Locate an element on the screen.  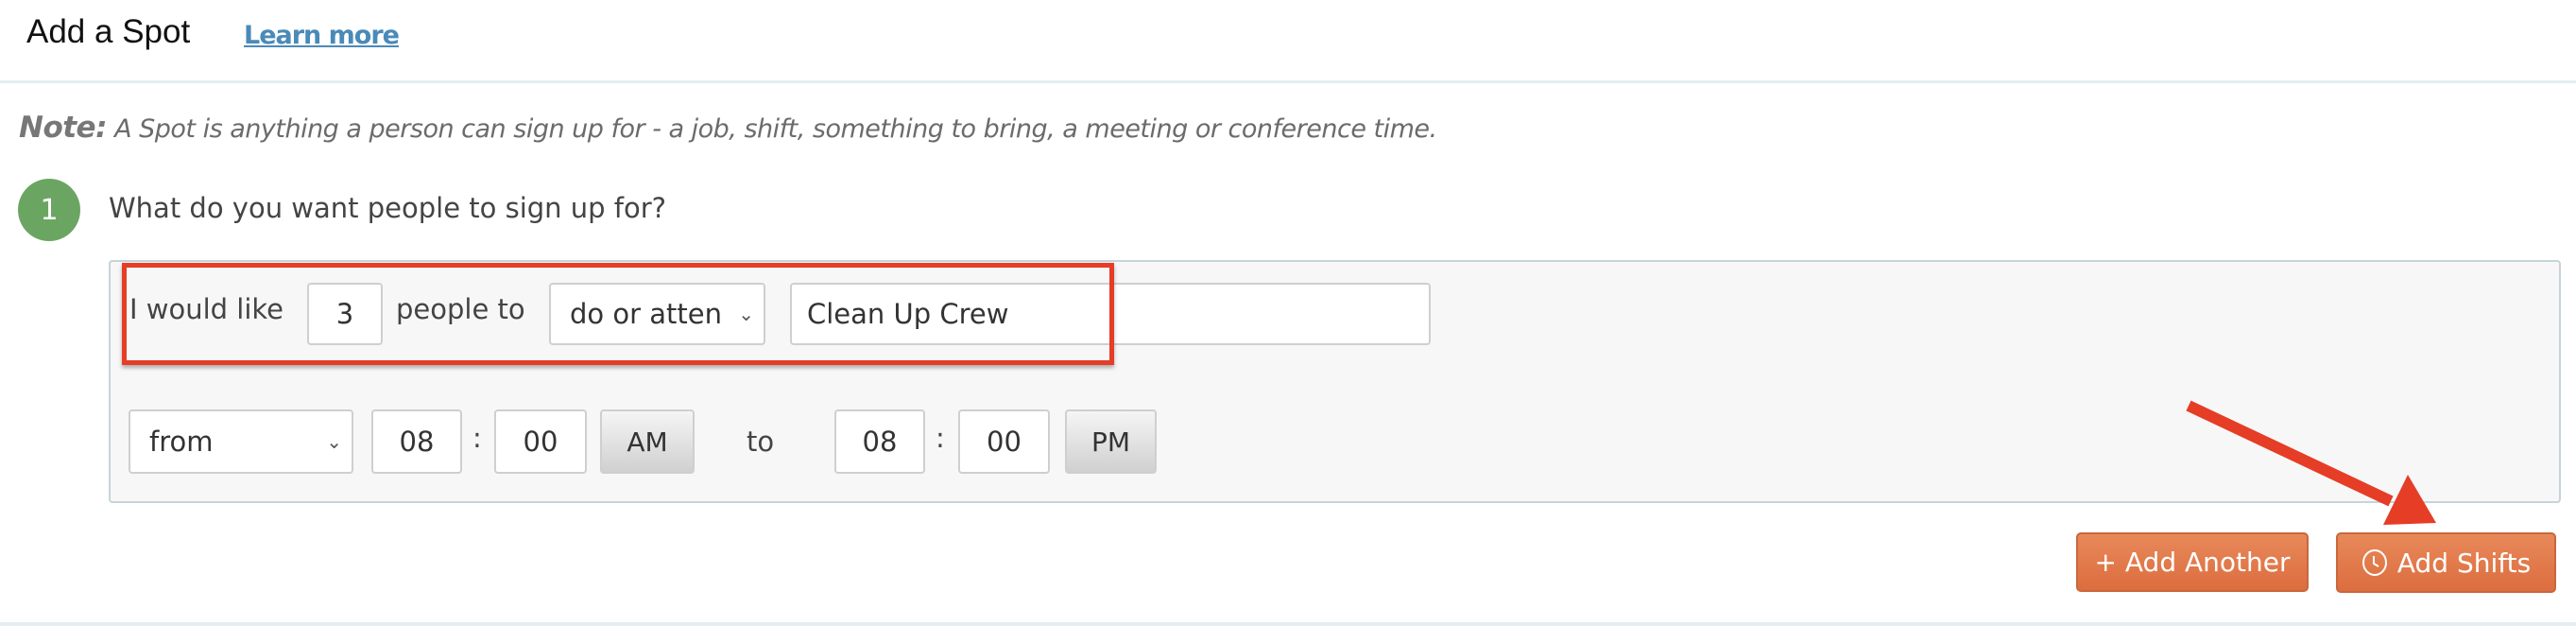
bottom-divider is located at coordinates (1288, 624).